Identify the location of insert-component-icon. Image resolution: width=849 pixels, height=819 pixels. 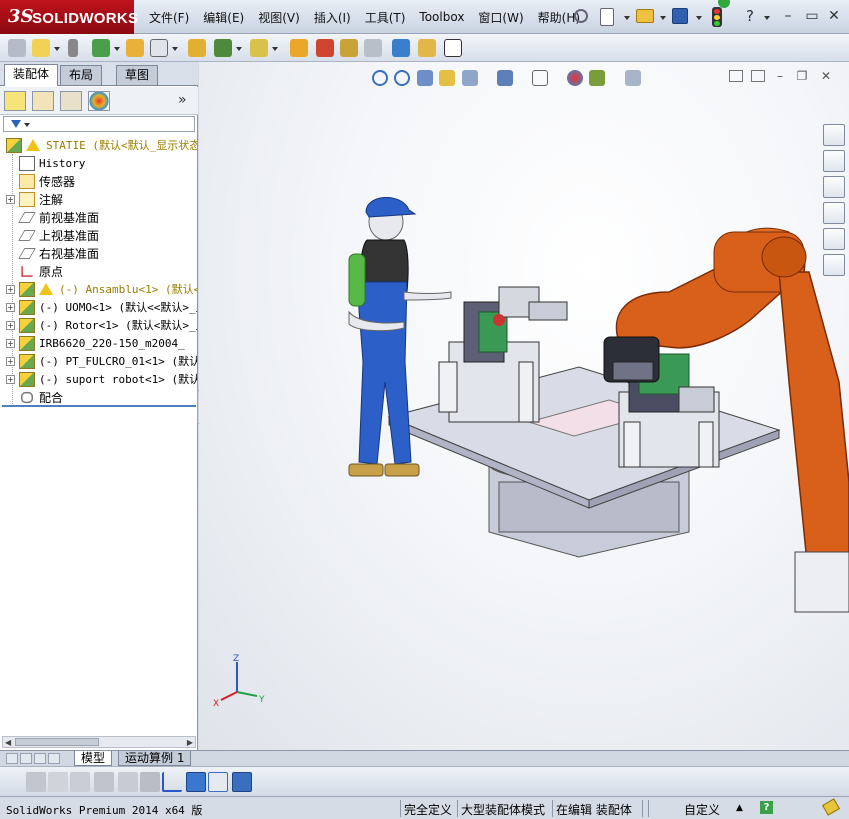
(17, 48).